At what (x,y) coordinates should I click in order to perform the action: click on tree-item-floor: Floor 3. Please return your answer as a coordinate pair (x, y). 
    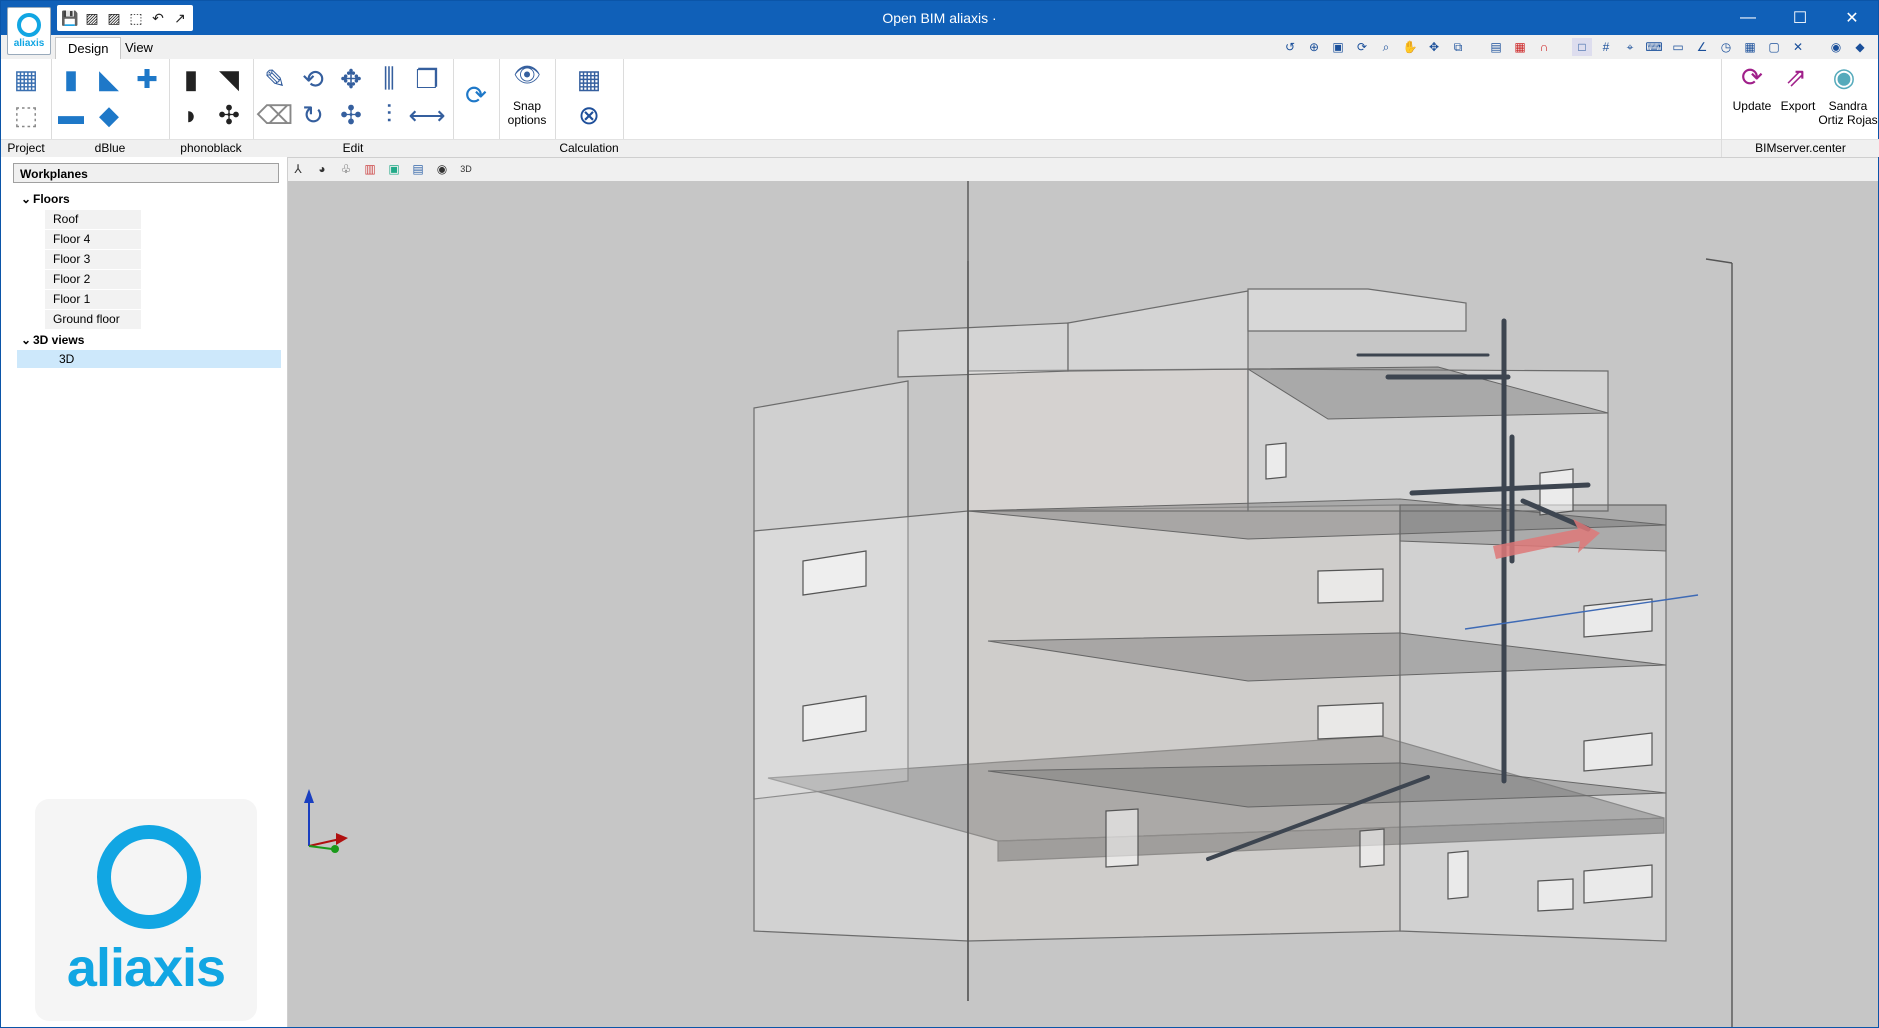
    Looking at the image, I should click on (93, 259).